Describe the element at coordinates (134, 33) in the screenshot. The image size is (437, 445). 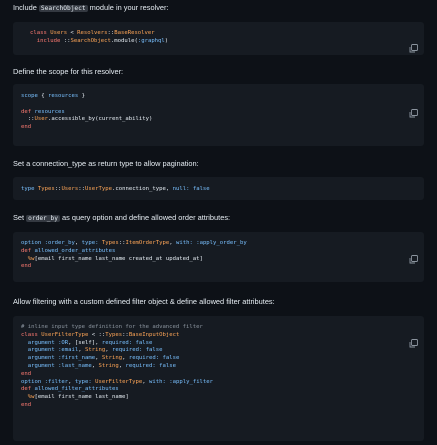
I see `code-token: BaseResolver` at that location.